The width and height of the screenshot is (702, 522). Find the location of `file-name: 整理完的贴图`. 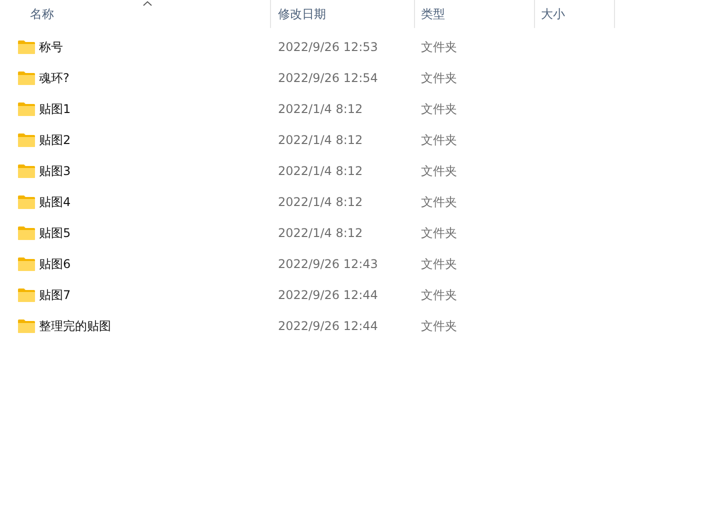

file-name: 整理完的贴图 is located at coordinates (75, 325).